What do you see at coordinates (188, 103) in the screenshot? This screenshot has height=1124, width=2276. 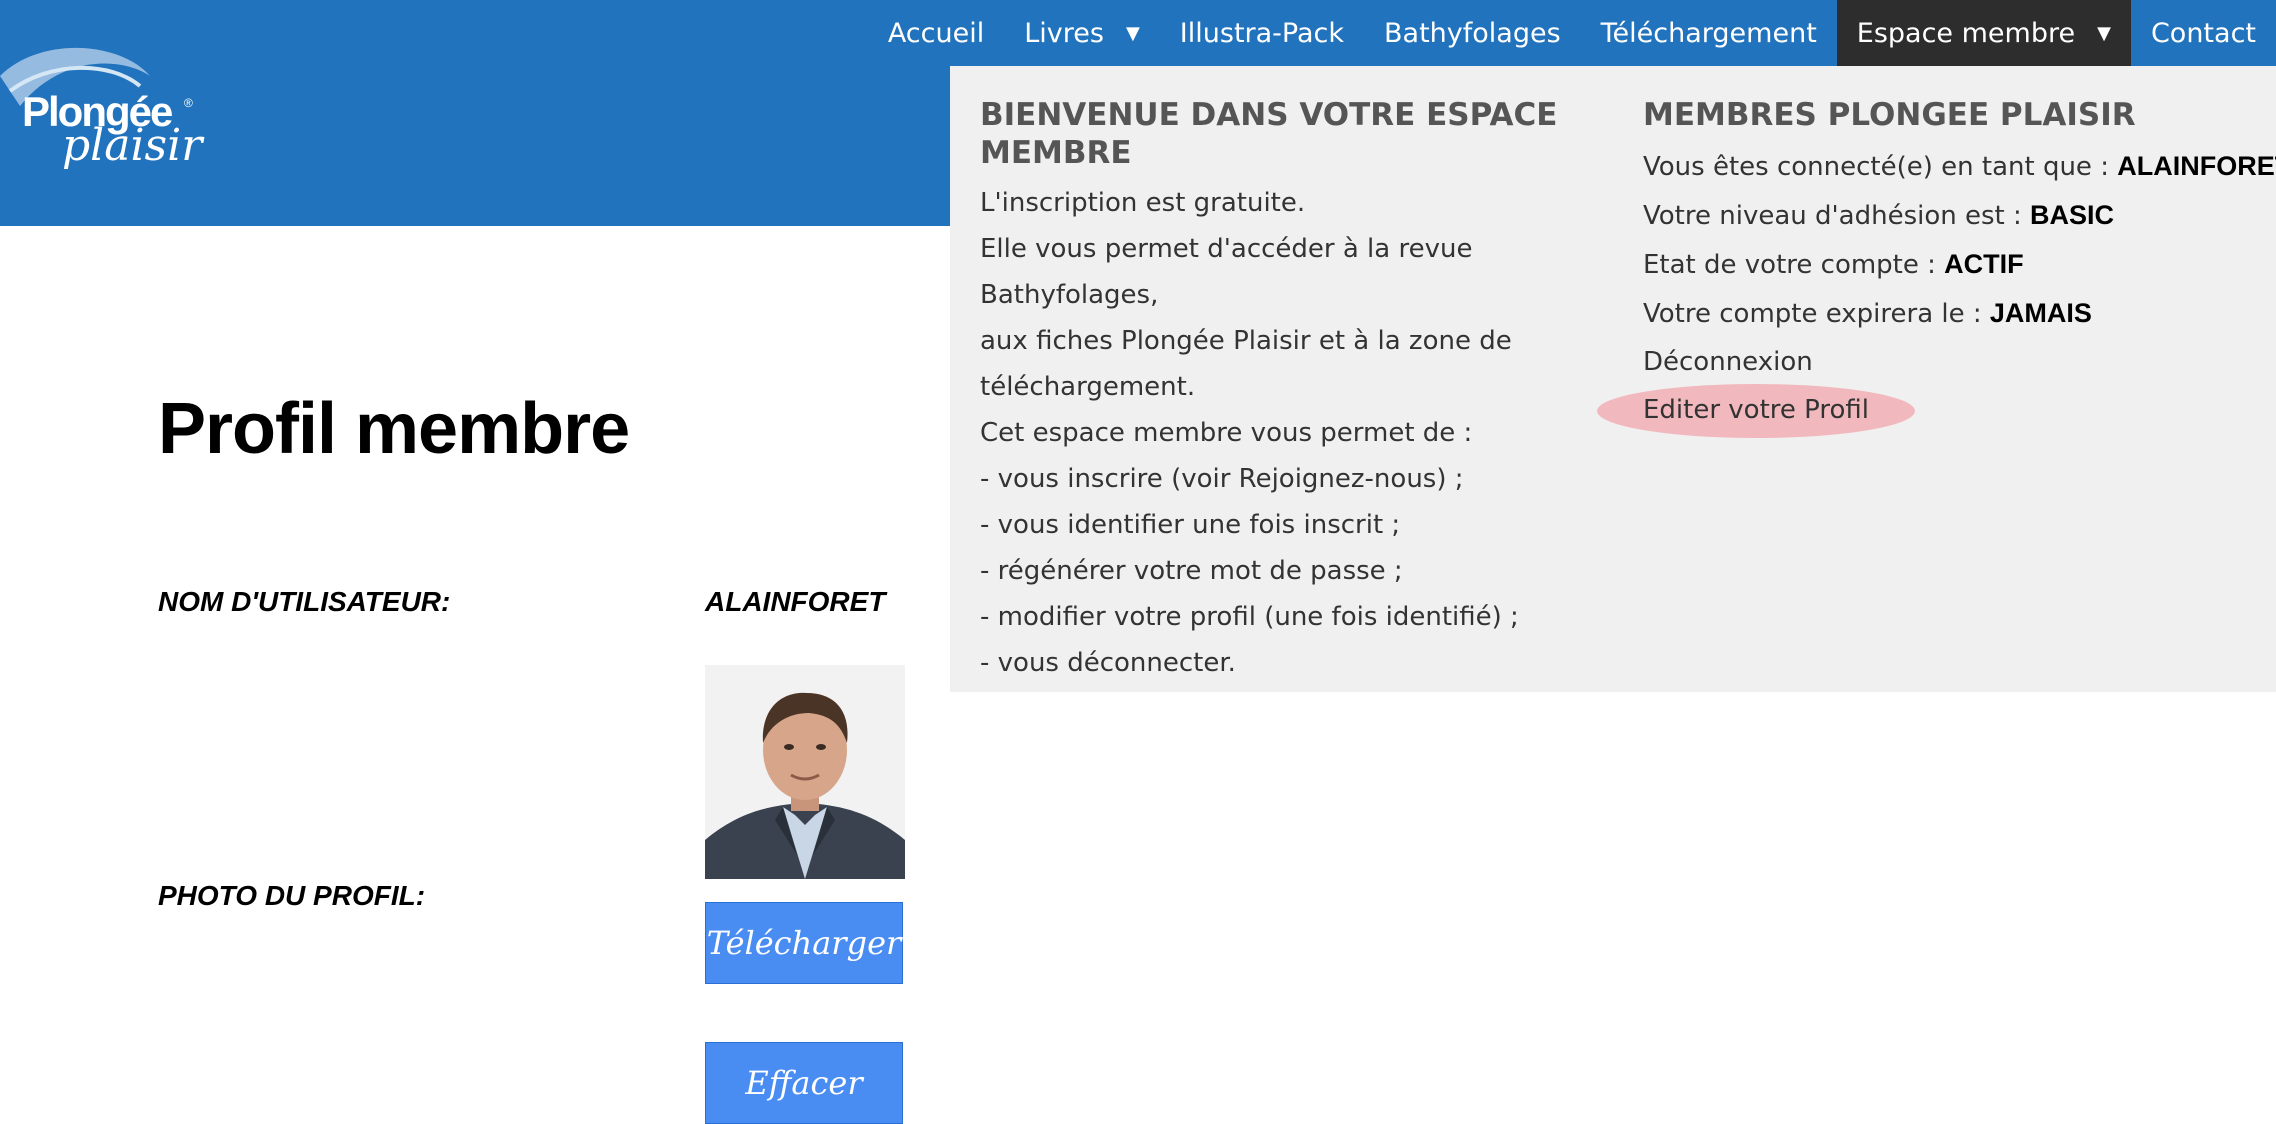 I see `registered-mark-icon: ®` at bounding box center [188, 103].